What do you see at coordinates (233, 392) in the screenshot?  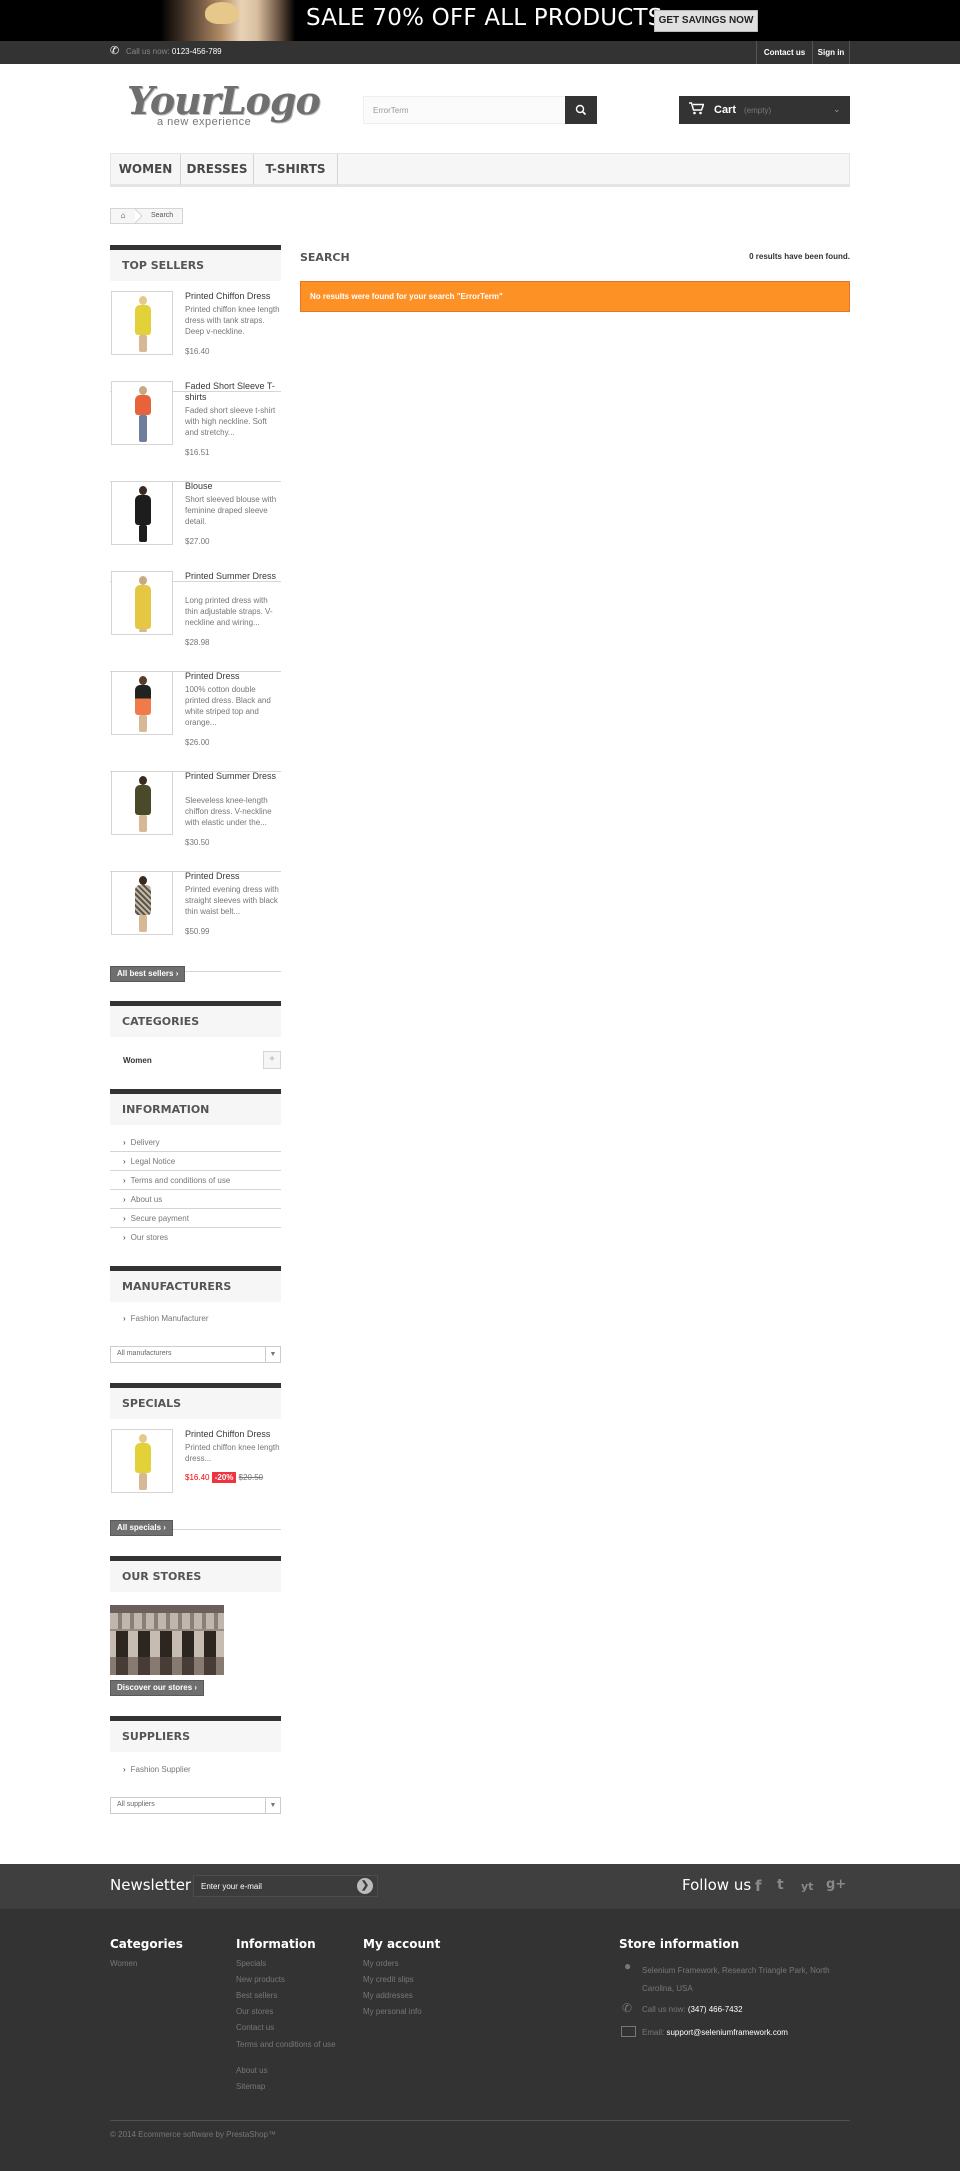 I see `product-name: Faded Short Sleeve T-shirts` at bounding box center [233, 392].